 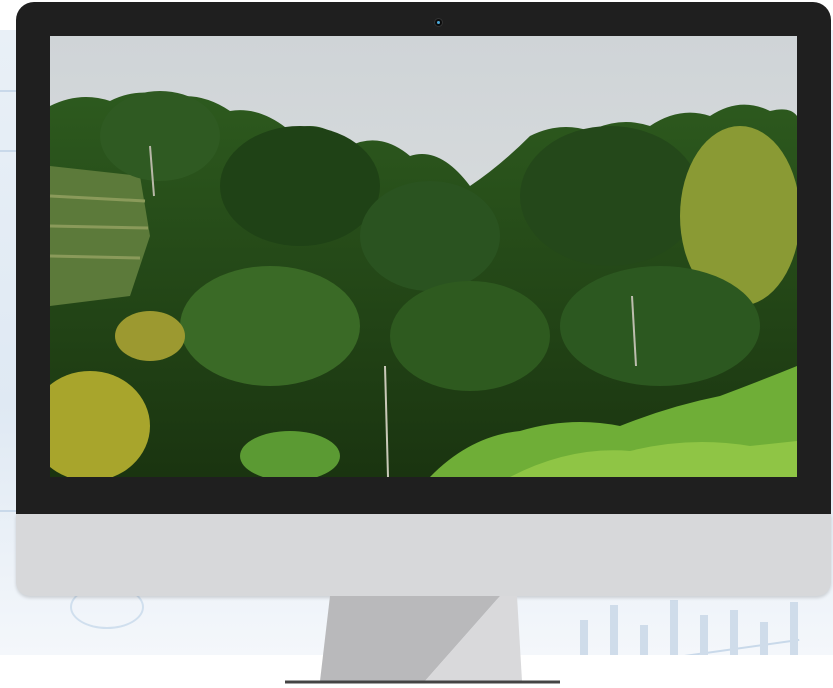 I want to click on monitor-stand, so click(x=422, y=640).